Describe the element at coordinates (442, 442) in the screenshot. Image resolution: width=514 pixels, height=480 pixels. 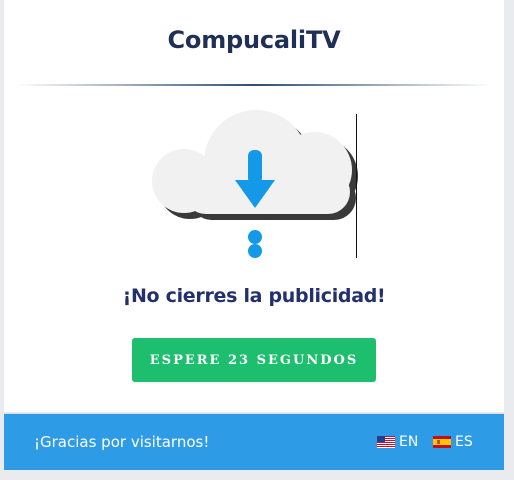
I see `es-flag-icon` at that location.